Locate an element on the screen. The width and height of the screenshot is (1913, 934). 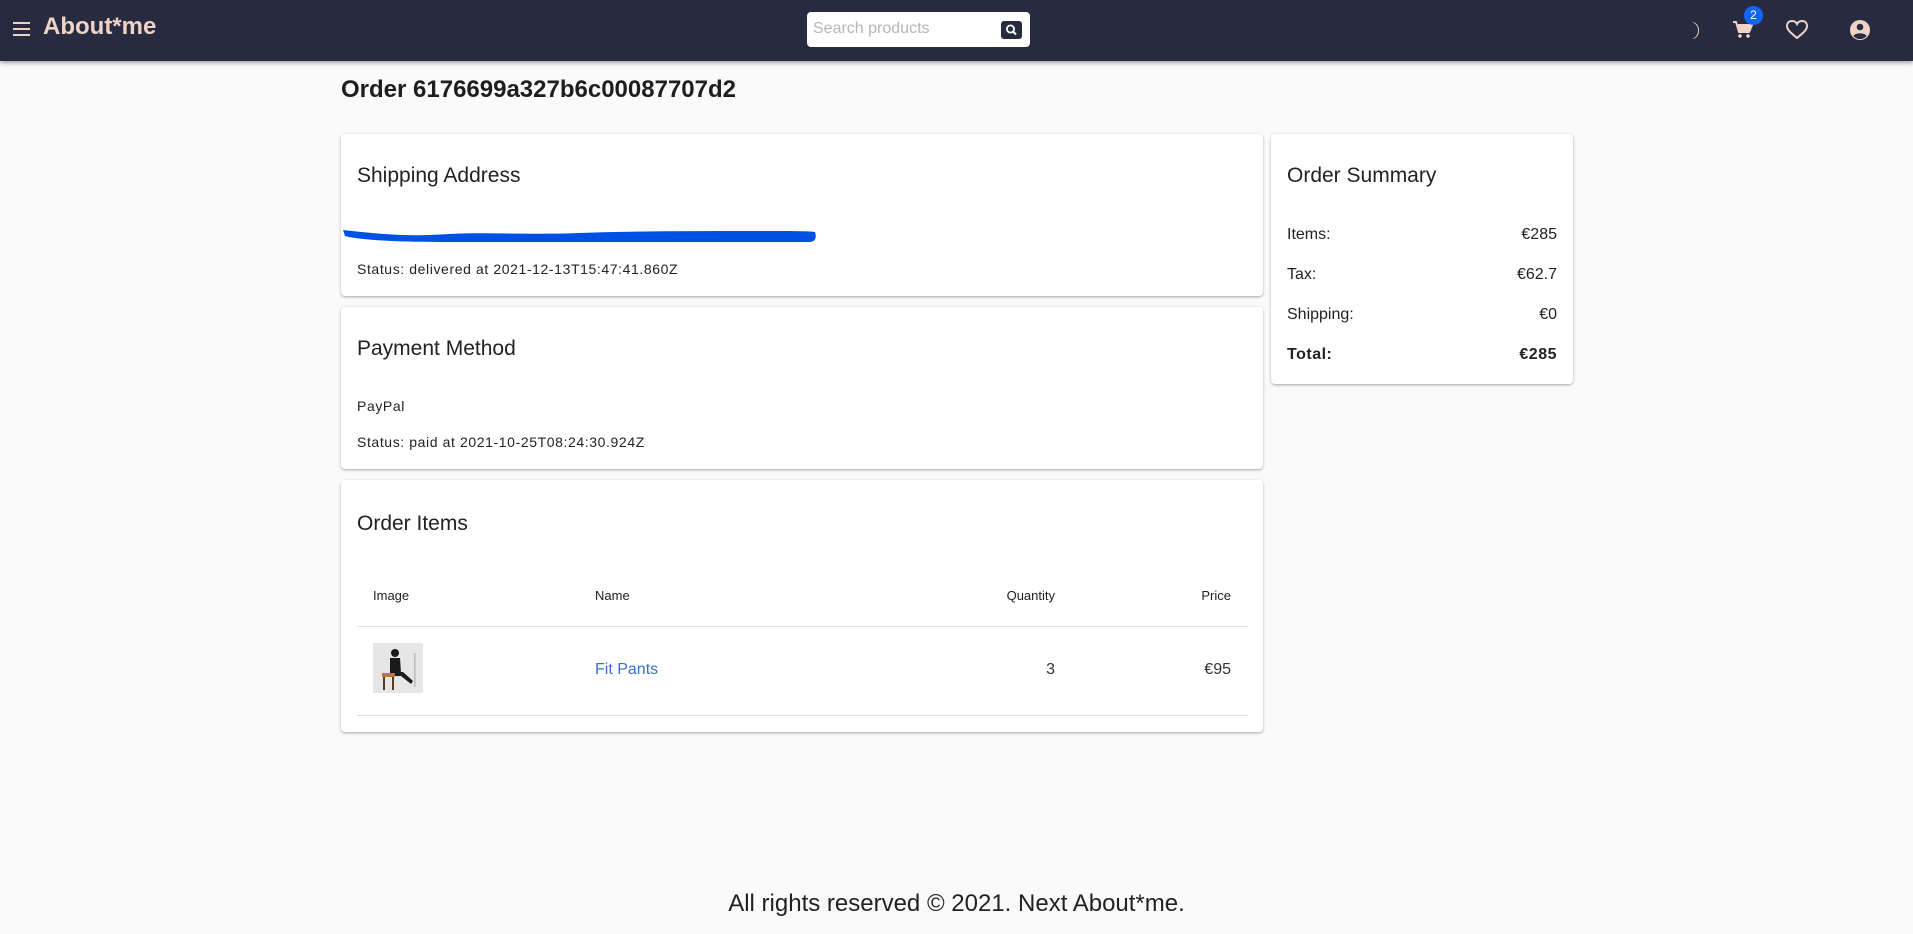
search-icon is located at coordinates (1011, 30).